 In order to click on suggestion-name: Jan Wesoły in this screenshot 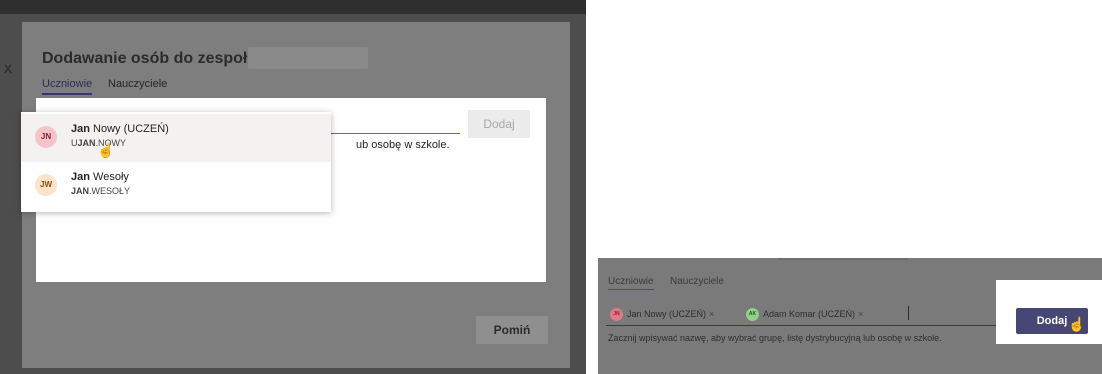, I will do `click(100, 177)`.